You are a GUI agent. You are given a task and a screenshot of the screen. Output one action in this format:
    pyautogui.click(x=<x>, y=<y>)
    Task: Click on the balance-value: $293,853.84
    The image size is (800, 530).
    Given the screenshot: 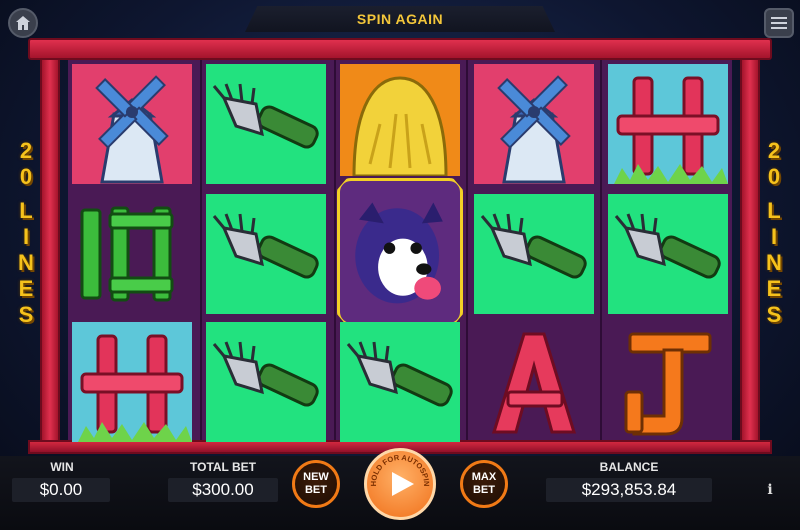 What is the action you would take?
    pyautogui.click(x=629, y=489)
    